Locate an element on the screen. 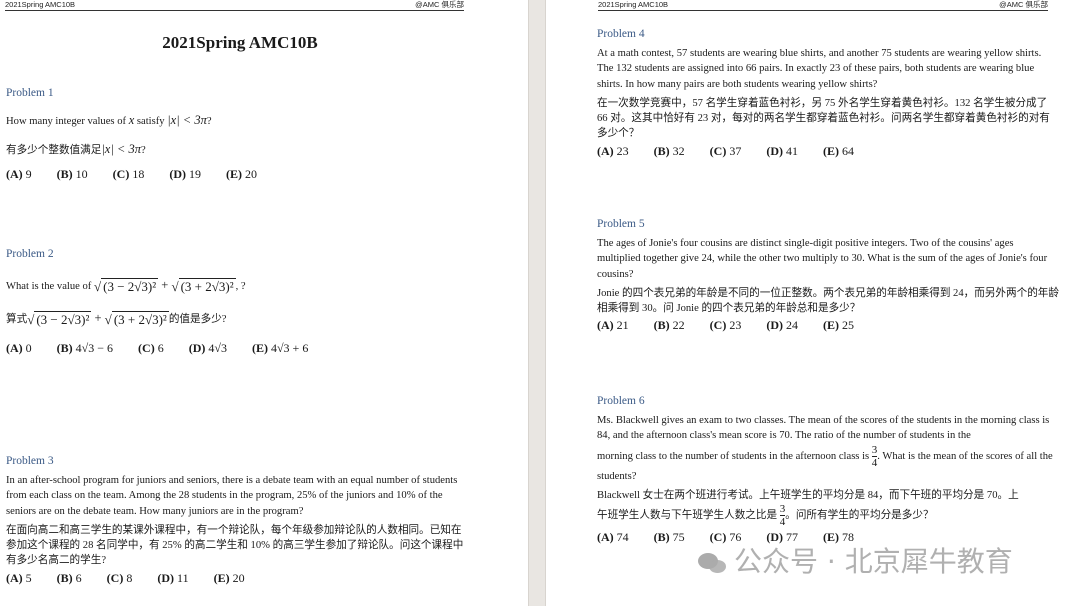  choice-a: (A) 9 is located at coordinates (19, 174).